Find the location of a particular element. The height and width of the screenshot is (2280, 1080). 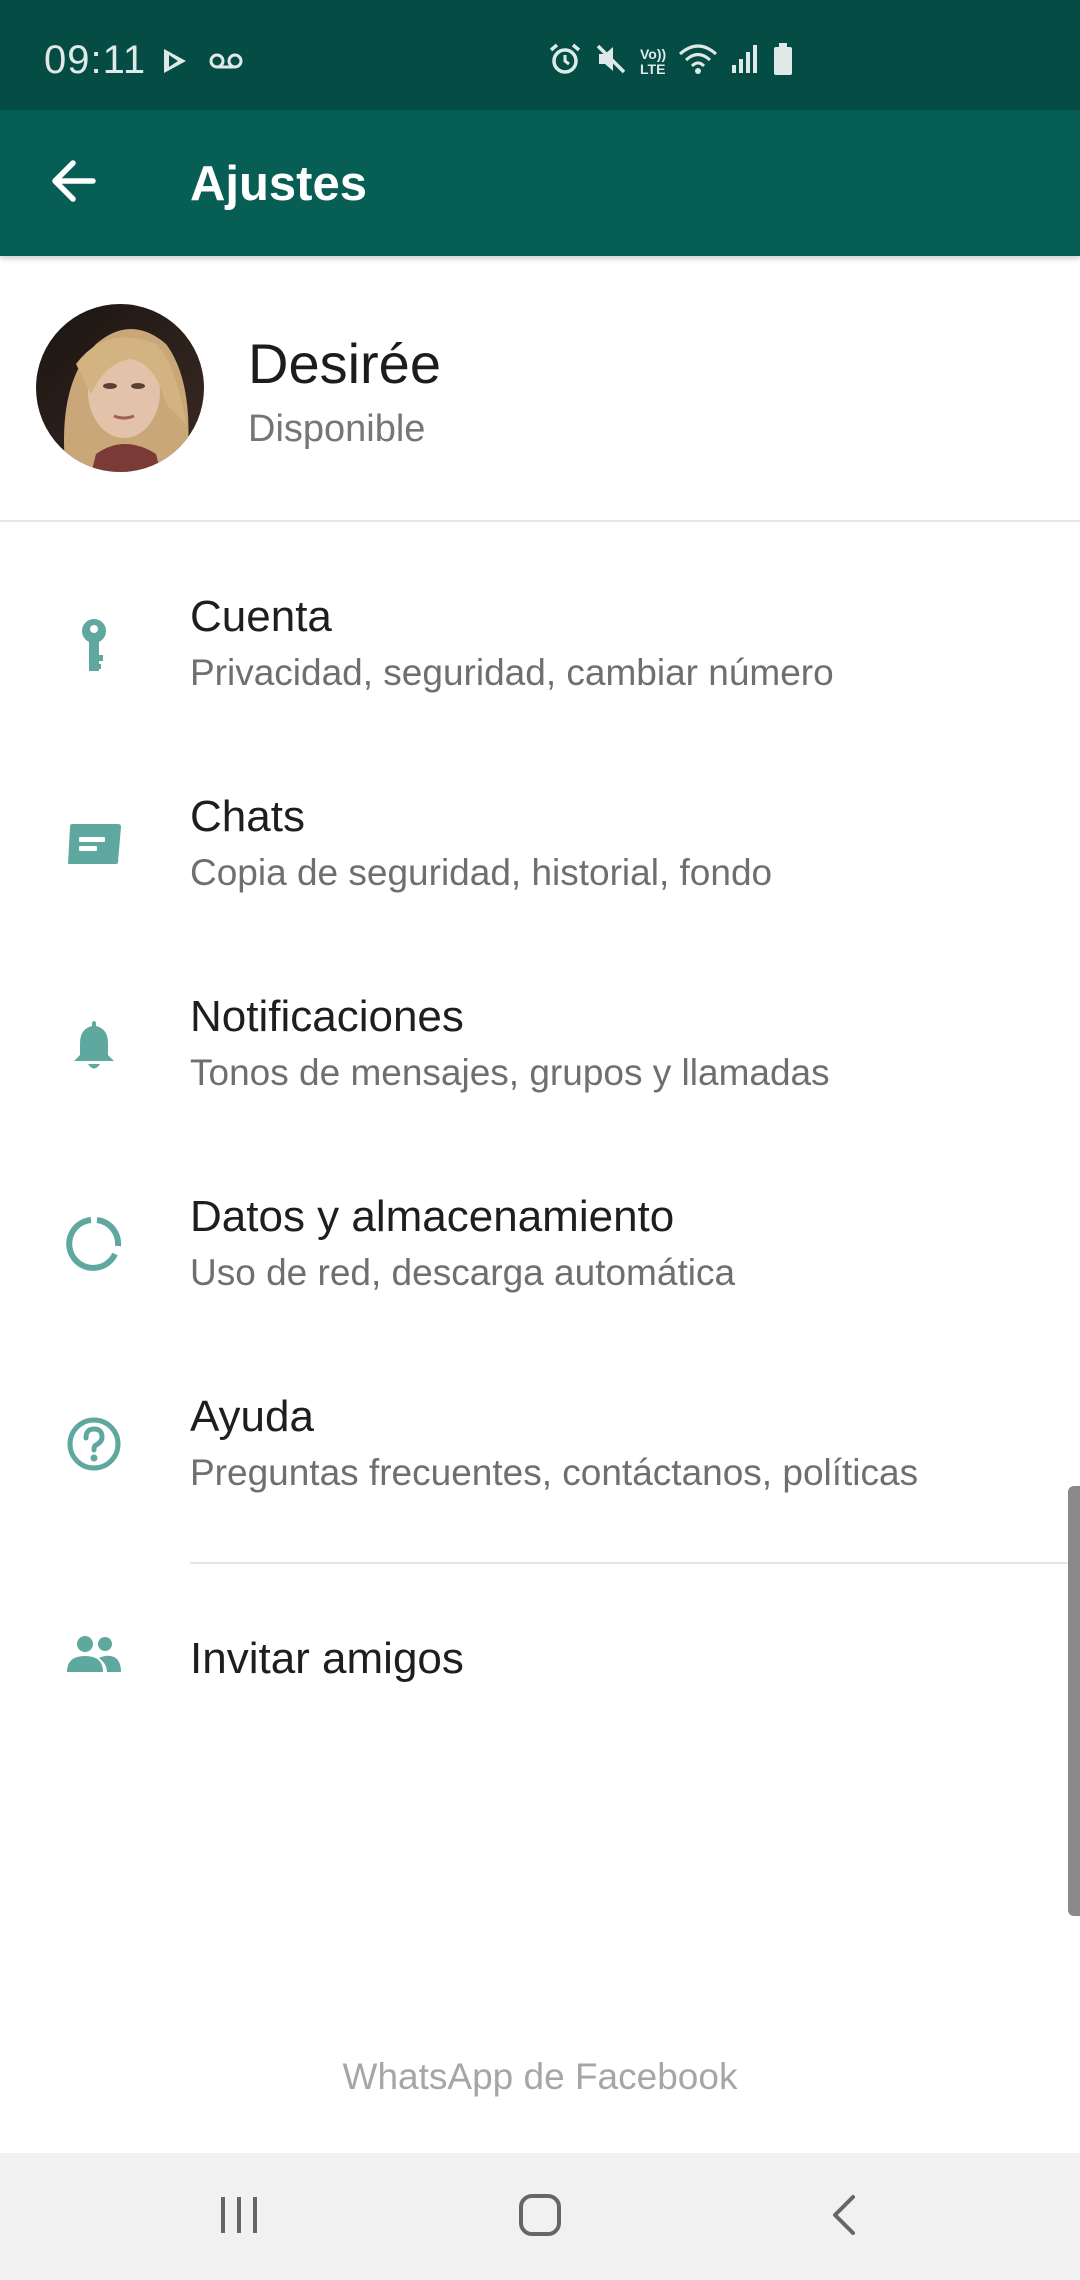

voicemail-icon is located at coordinates (226, 63).